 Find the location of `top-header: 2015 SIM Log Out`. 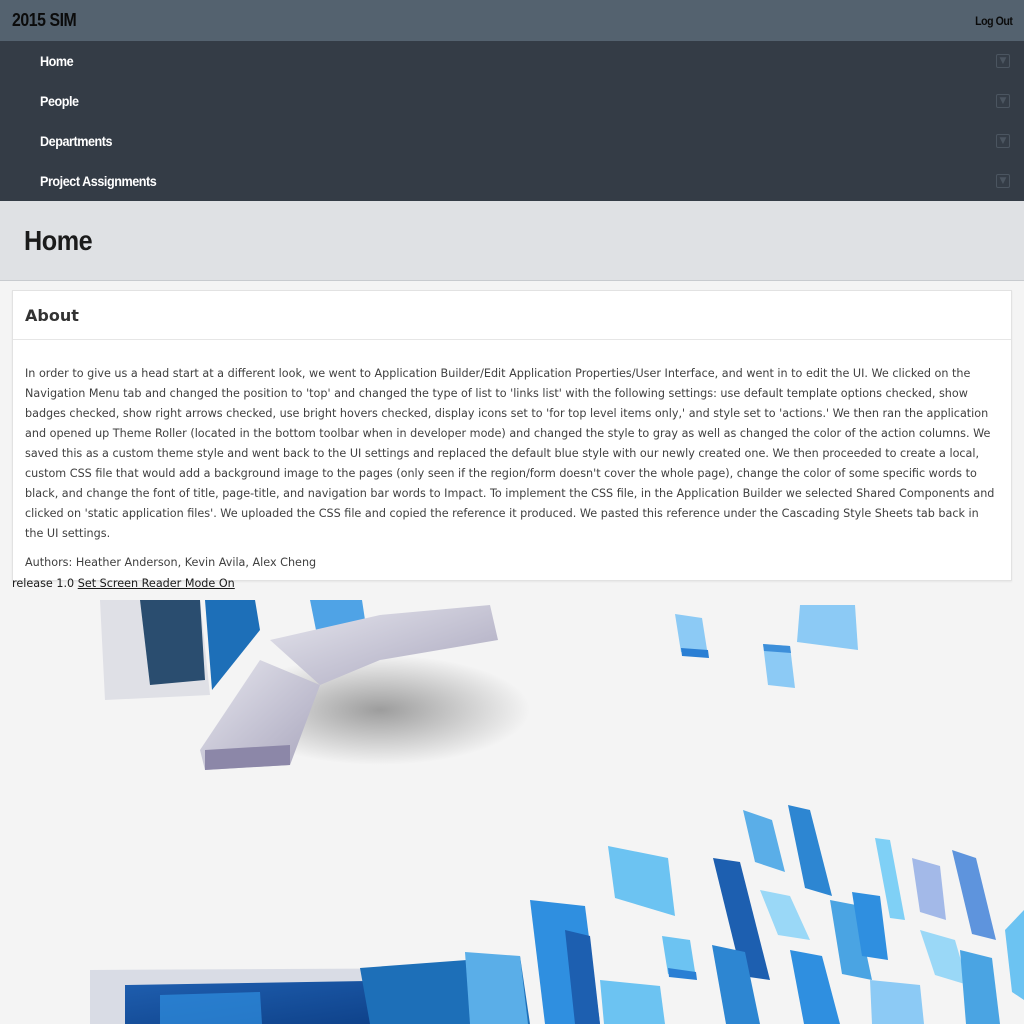

top-header: 2015 SIM Log Out is located at coordinates (512, 20).